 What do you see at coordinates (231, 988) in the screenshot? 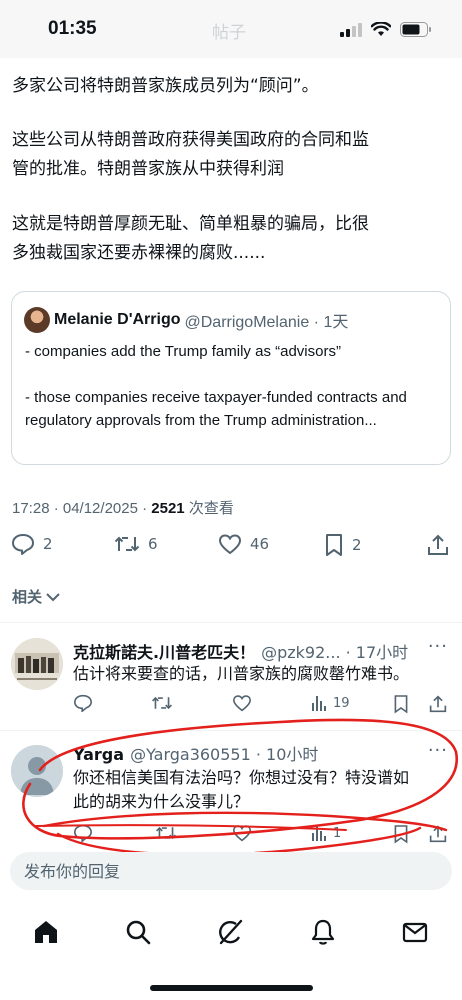
I see `home-indicator` at bounding box center [231, 988].